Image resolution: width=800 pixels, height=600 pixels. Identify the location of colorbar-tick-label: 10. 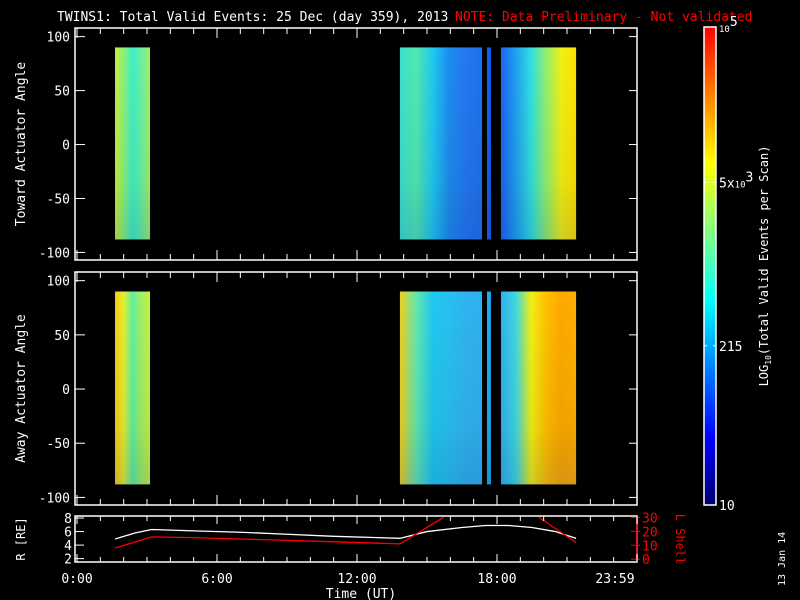
(727, 506).